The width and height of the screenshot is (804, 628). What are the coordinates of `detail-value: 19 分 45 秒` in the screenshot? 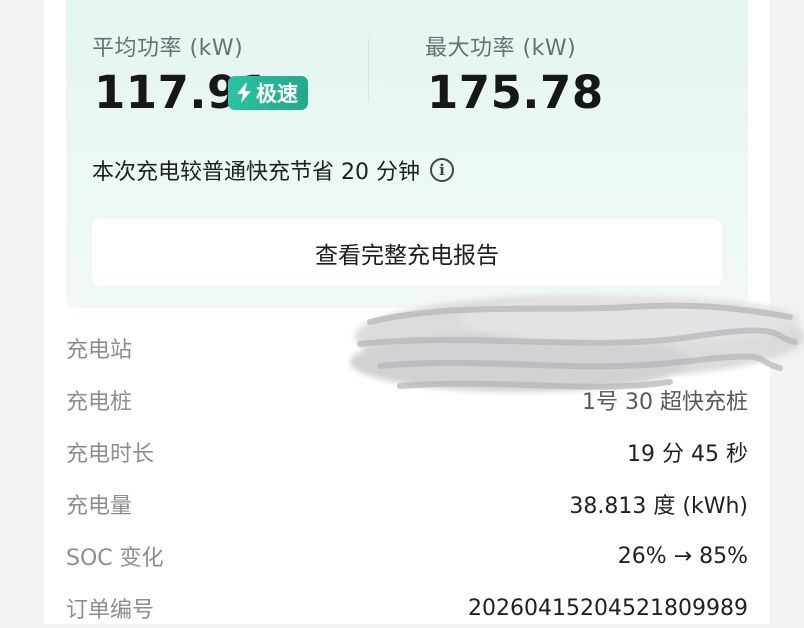 It's located at (687, 454).